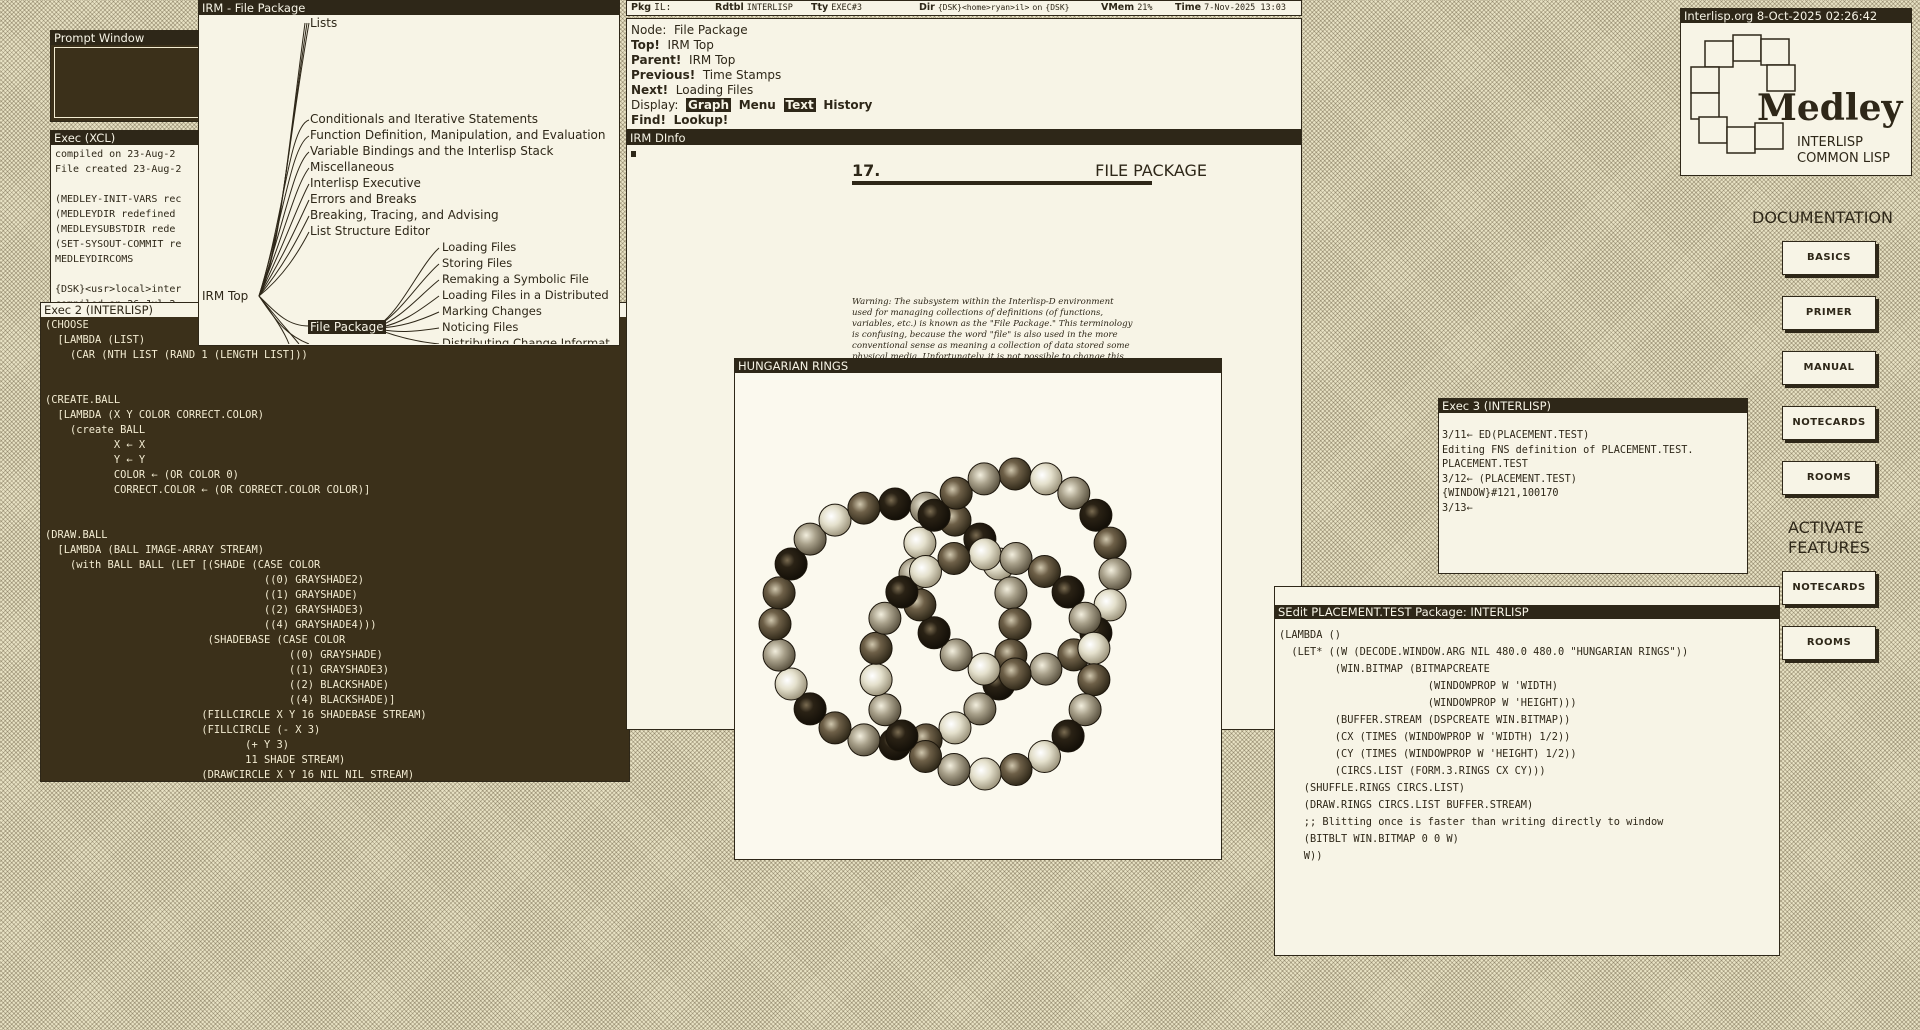 The height and width of the screenshot is (1030, 1920). Describe the element at coordinates (130, 138) in the screenshot. I see `exec-xcl-title: Exec (XCL)` at that location.